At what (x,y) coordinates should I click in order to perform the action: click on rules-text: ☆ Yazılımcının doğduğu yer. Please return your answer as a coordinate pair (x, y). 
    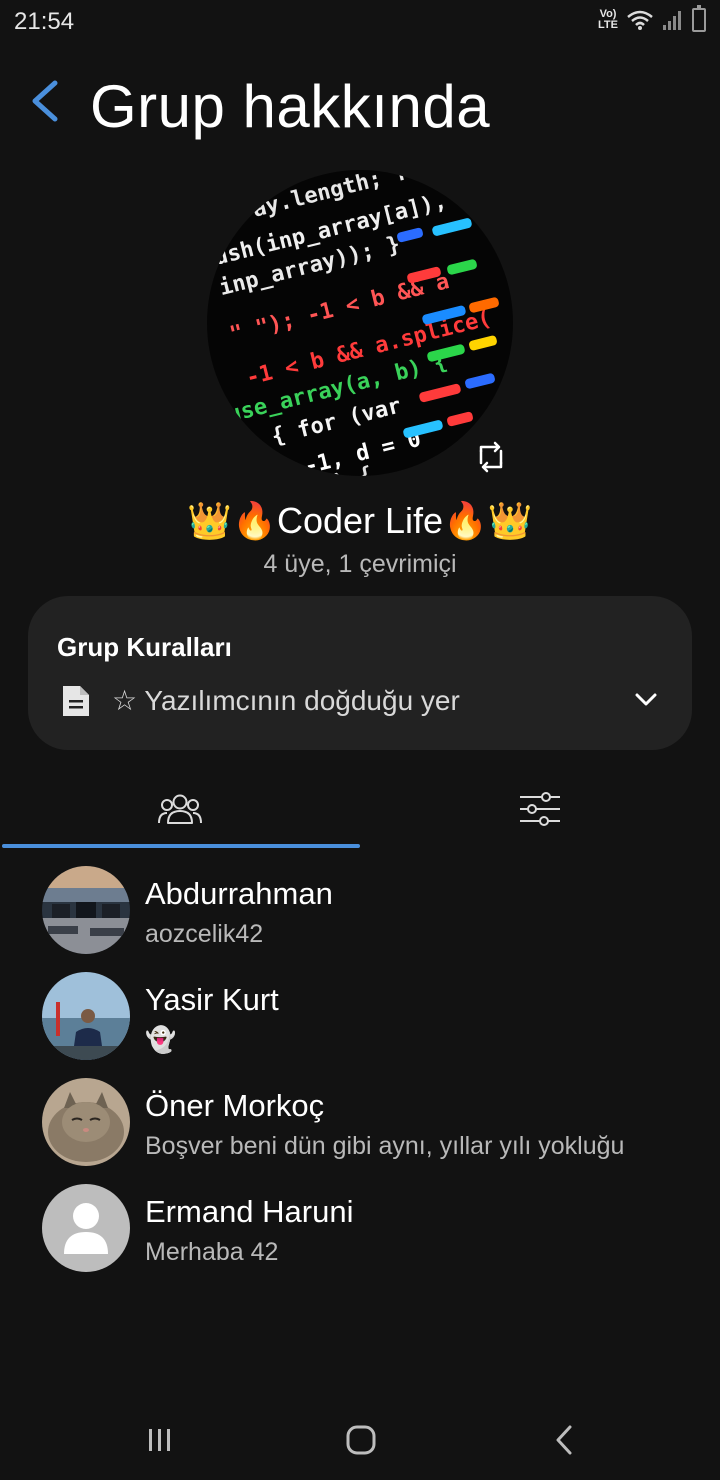
    Looking at the image, I should click on (286, 700).